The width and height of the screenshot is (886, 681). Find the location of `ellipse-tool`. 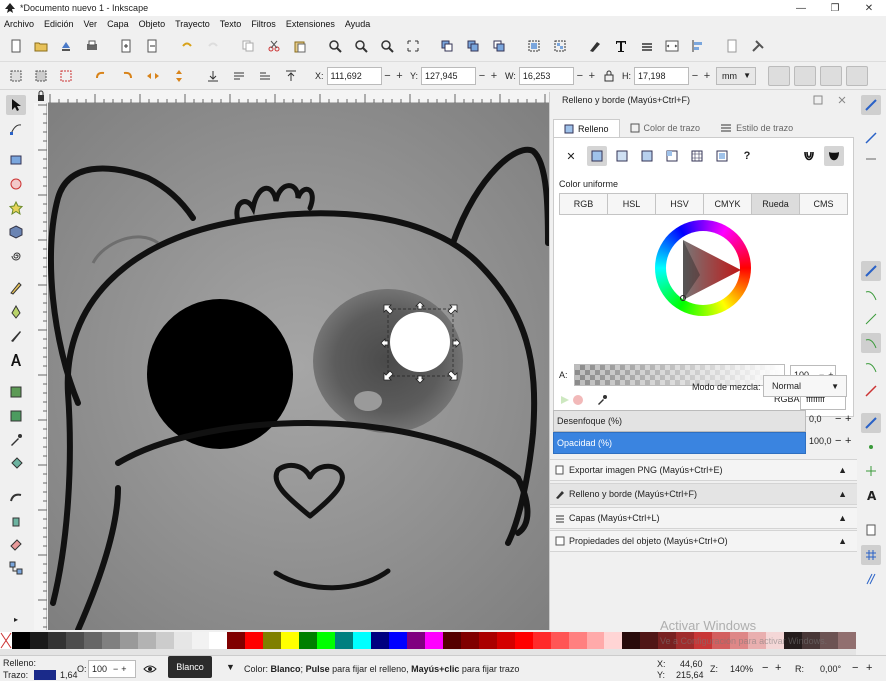

ellipse-tool is located at coordinates (16, 184).